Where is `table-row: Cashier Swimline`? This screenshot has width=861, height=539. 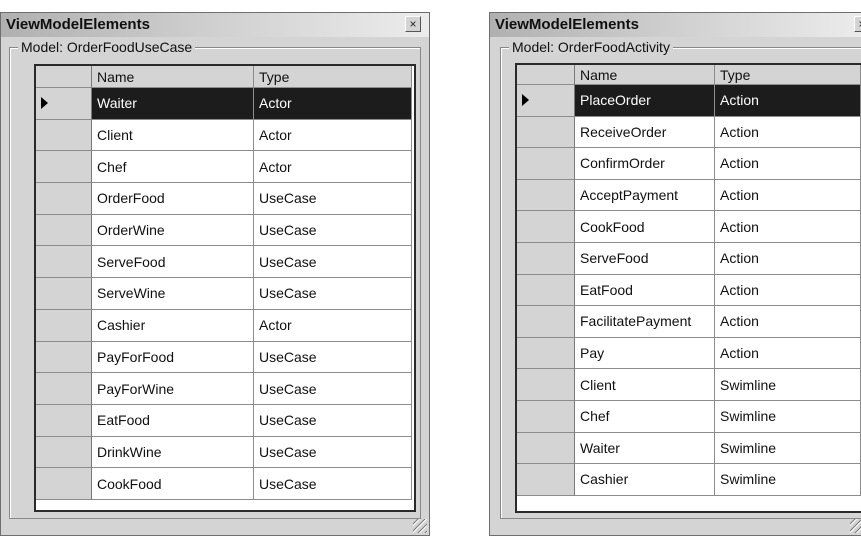
table-row: Cashier Swimline is located at coordinates (689, 480).